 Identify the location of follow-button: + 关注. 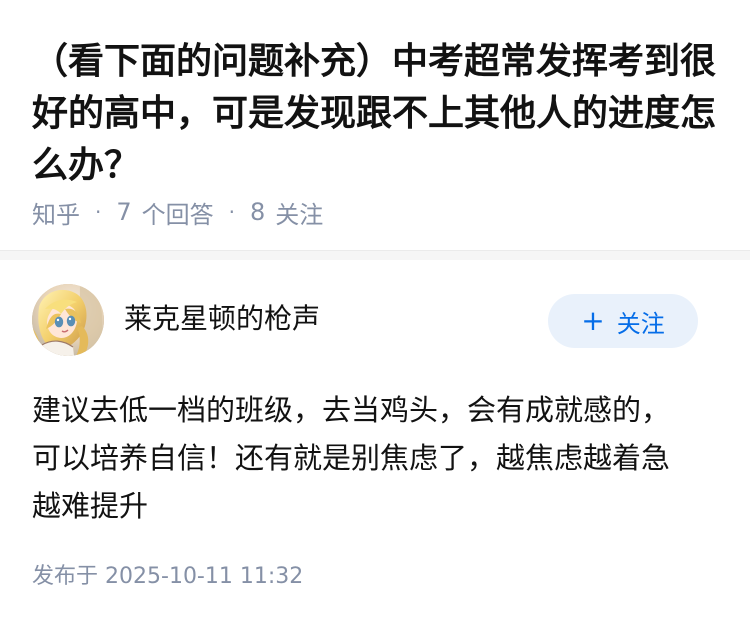
(623, 321).